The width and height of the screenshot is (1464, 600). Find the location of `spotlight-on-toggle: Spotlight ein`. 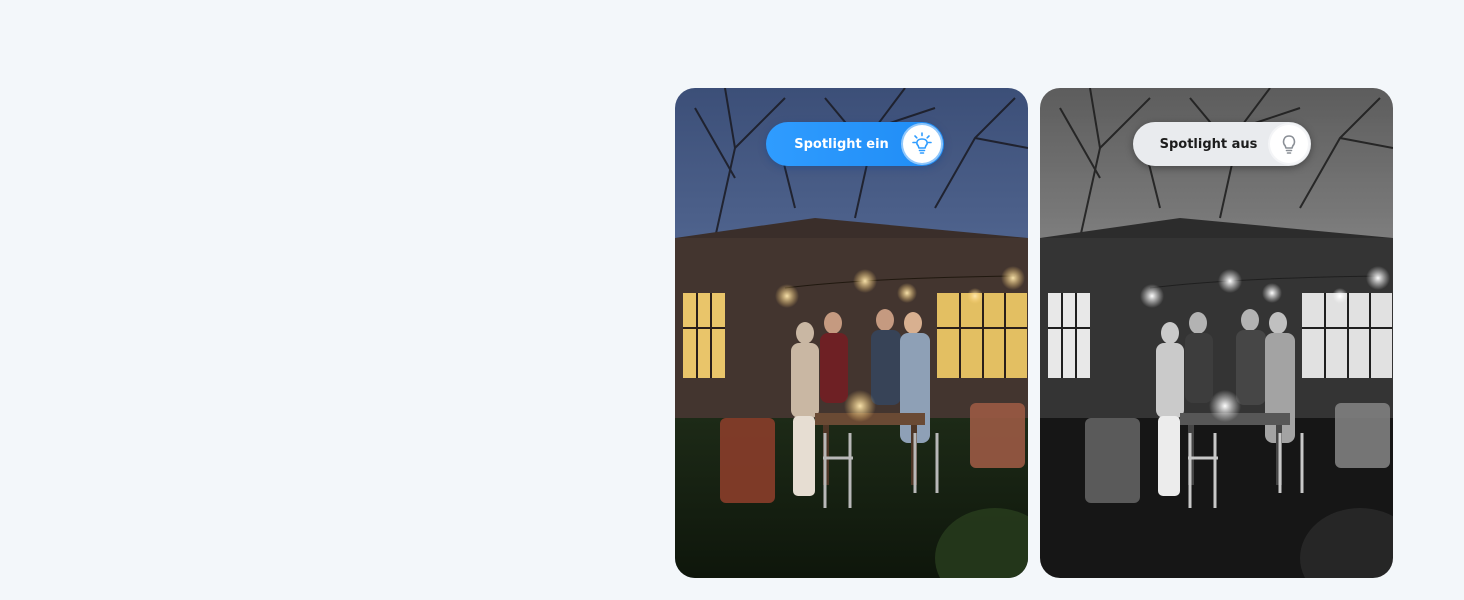

spotlight-on-toggle: Spotlight ein is located at coordinates (855, 144).